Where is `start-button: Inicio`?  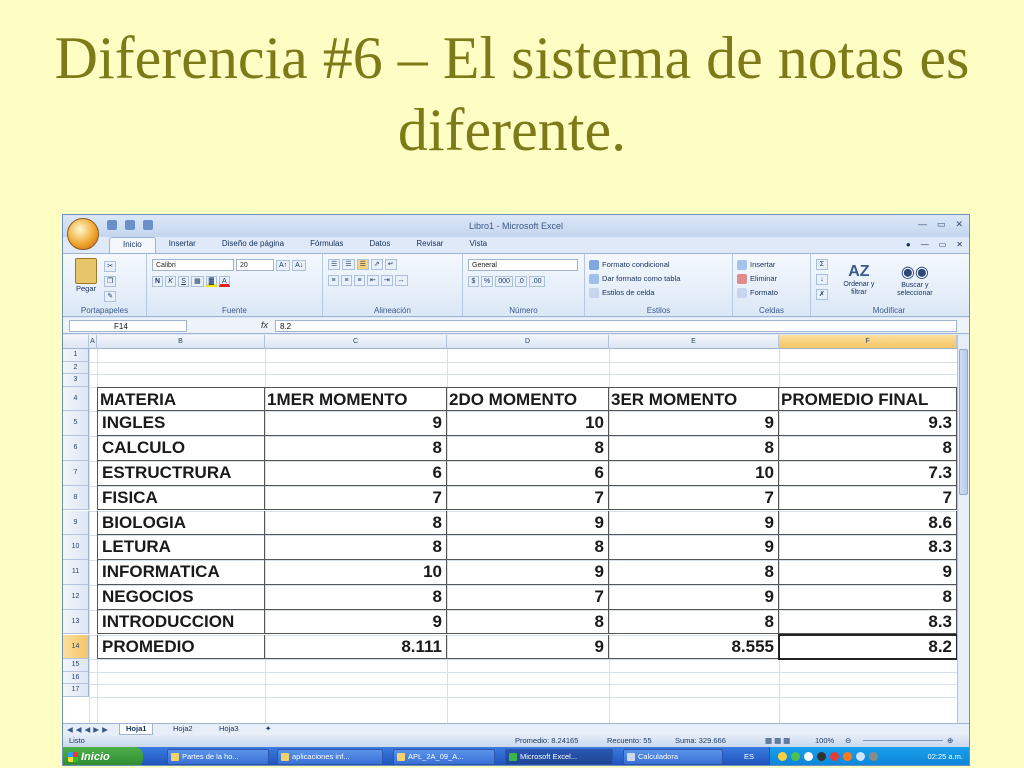
start-button: Inicio is located at coordinates (103, 756).